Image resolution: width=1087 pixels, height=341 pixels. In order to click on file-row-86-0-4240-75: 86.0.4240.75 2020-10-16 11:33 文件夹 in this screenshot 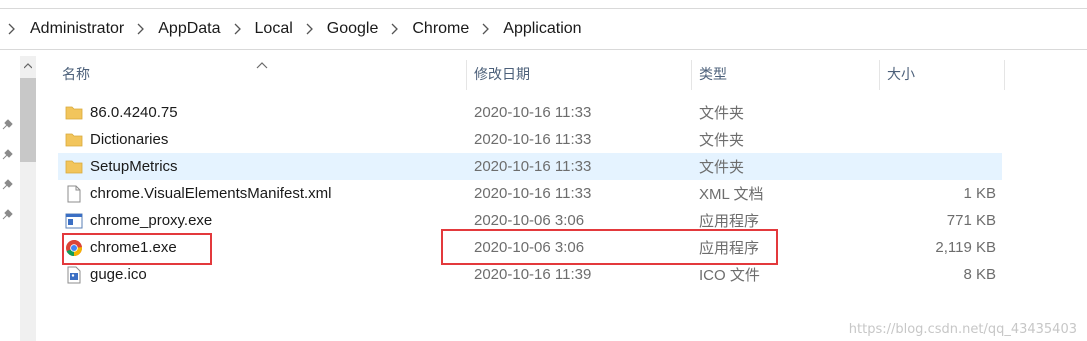, I will do `click(530, 112)`.